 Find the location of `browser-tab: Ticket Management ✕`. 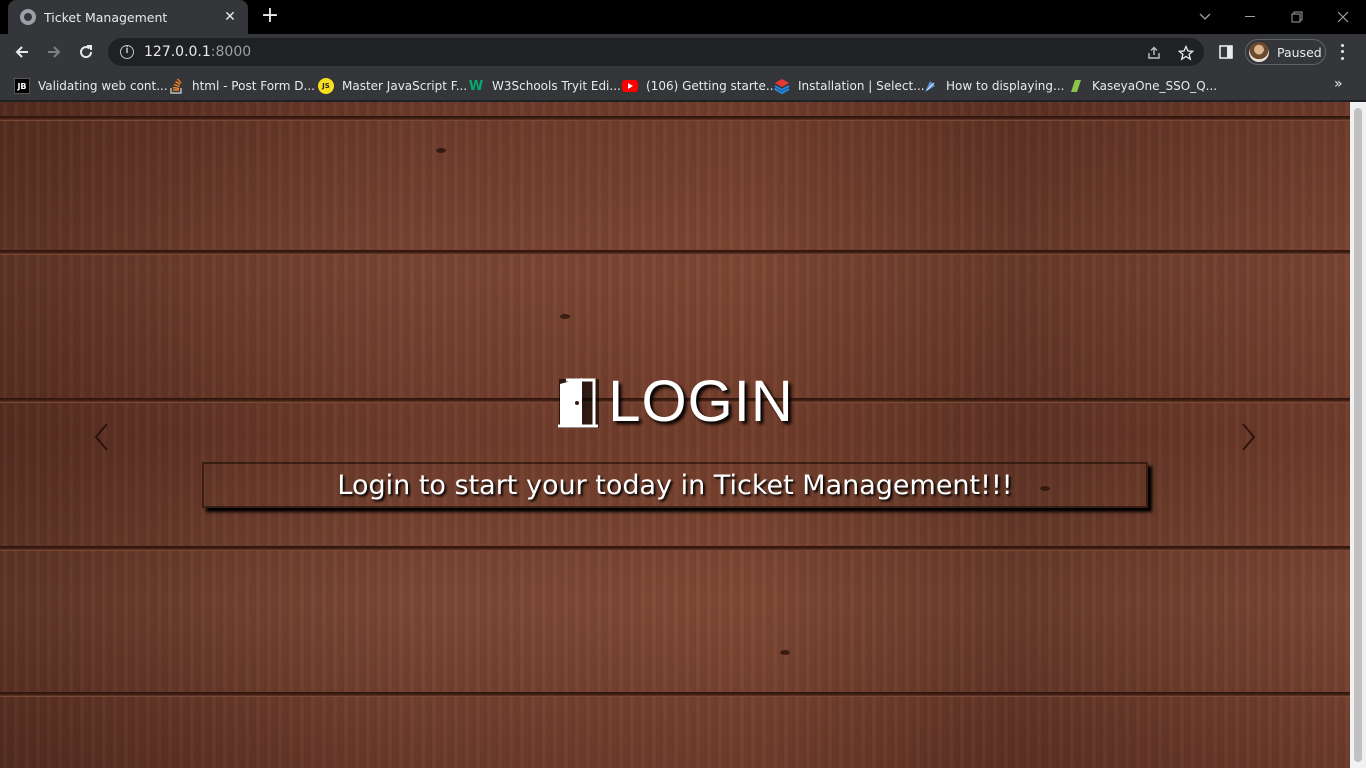

browser-tab: Ticket Management ✕ is located at coordinates (128, 17).